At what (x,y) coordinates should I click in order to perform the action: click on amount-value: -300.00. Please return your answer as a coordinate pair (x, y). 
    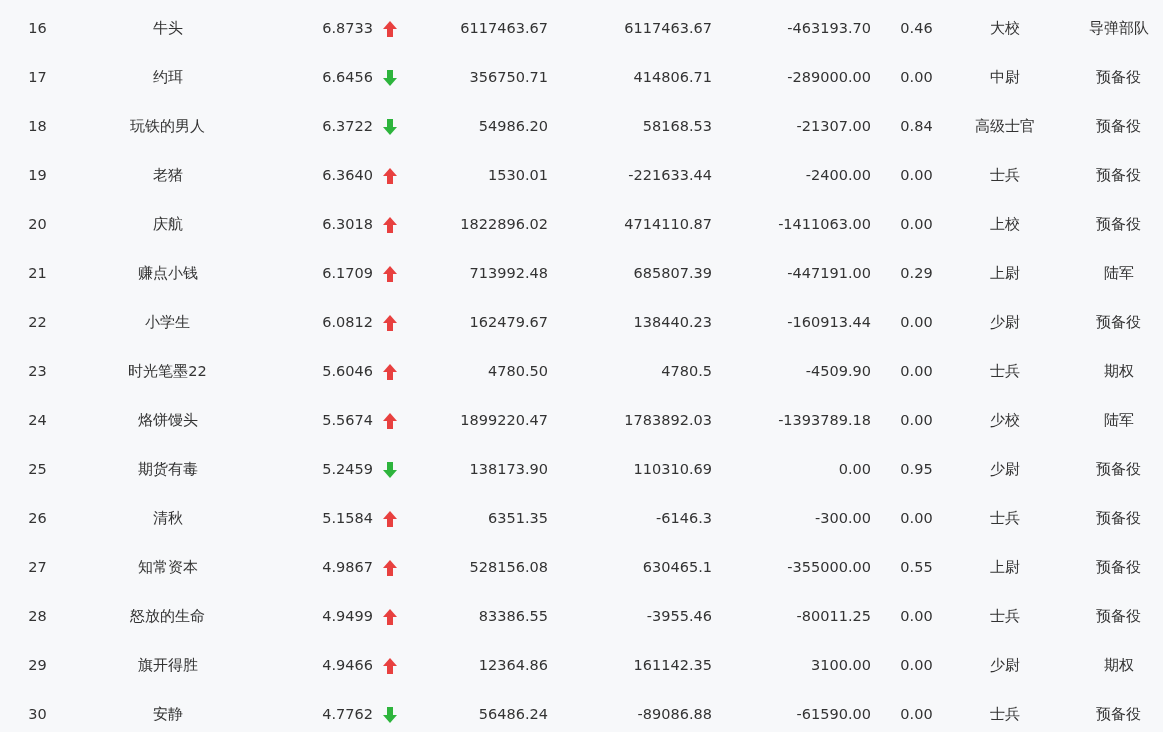
    Looking at the image, I should click on (843, 517).